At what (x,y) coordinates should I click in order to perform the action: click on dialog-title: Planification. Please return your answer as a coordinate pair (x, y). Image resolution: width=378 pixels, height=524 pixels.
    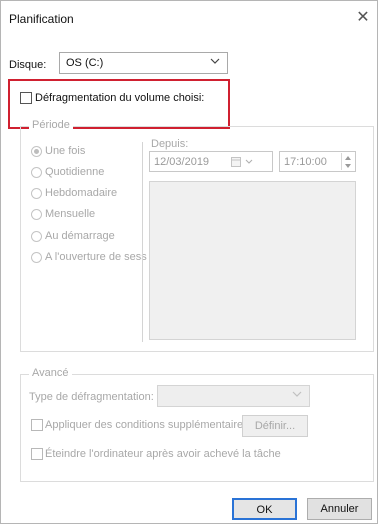
    Looking at the image, I should click on (41, 19).